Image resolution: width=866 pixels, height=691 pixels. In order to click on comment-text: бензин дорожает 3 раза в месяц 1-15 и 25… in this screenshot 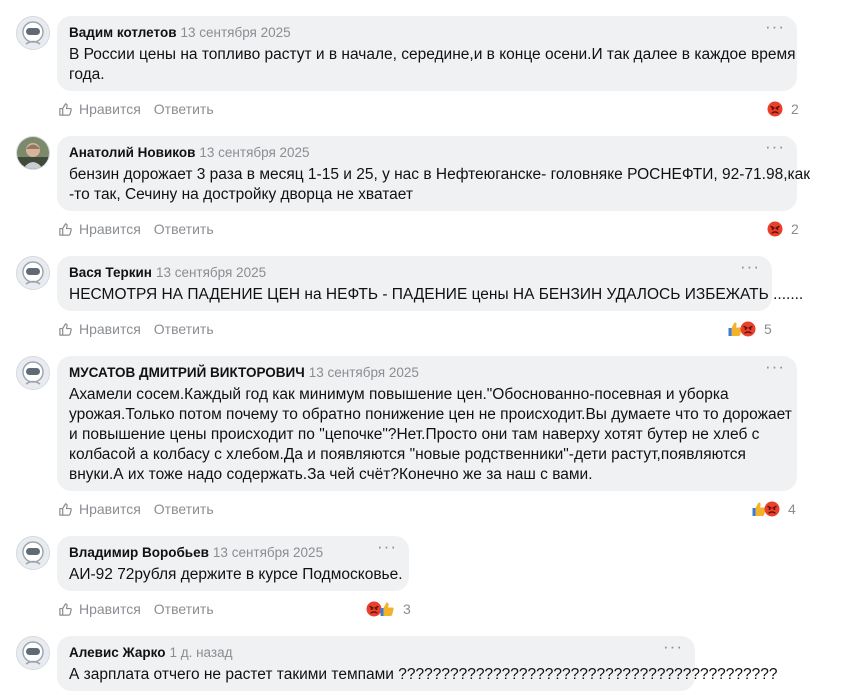, I will do `click(440, 184)`.